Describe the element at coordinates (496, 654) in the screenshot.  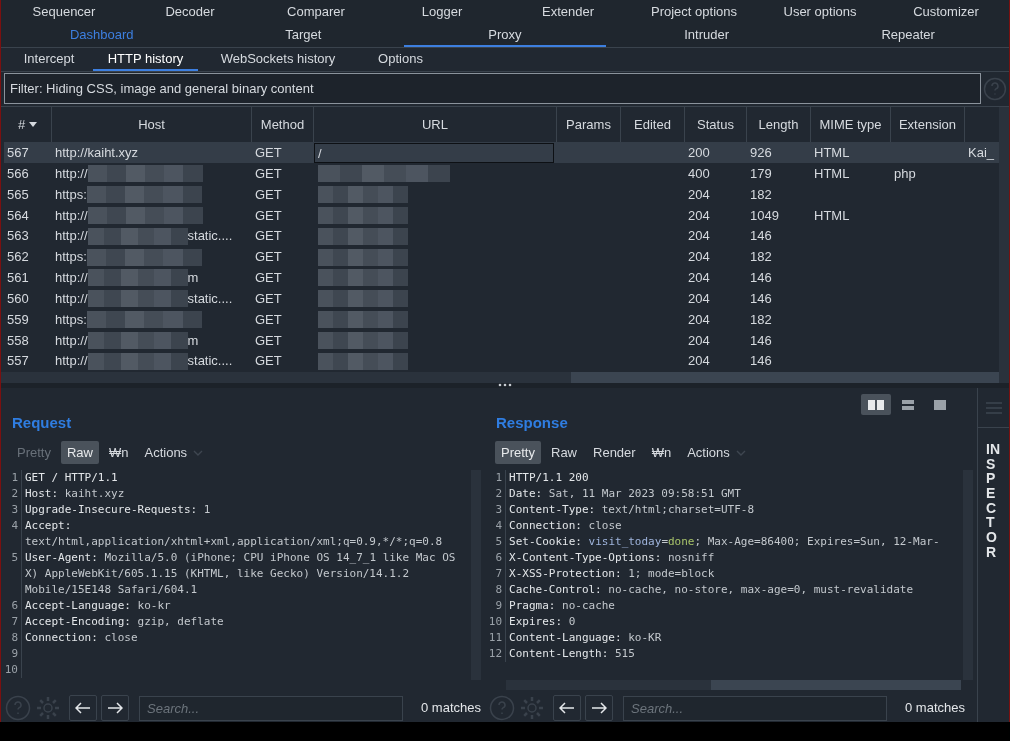
I see `line-number: 12` at that location.